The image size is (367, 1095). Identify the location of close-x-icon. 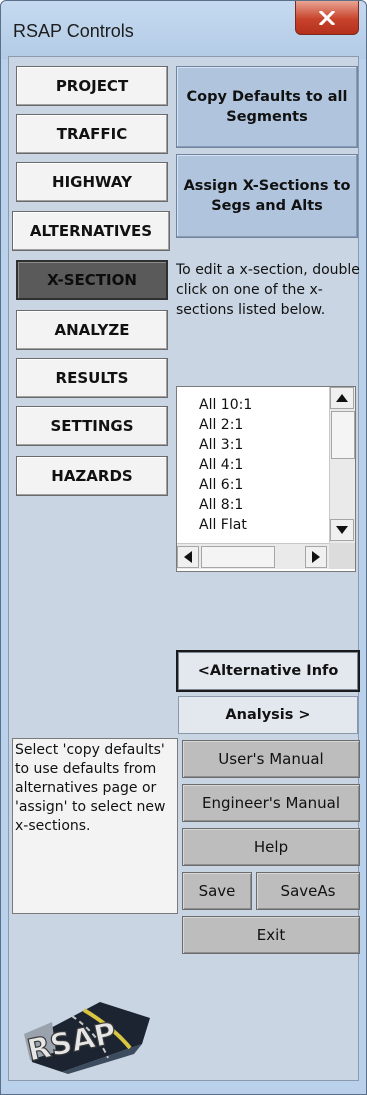
(327, 17).